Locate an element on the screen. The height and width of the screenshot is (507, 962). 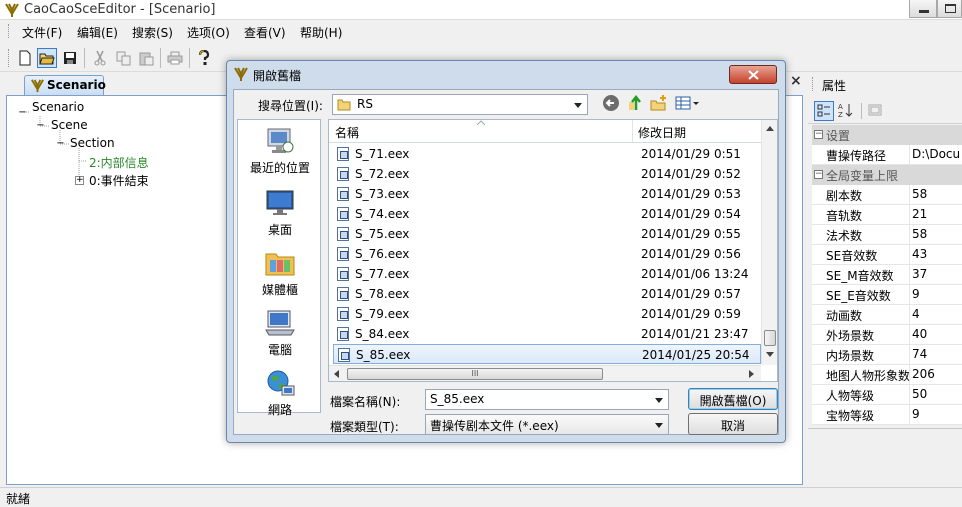
property-row: 内场景数 74 is located at coordinates (887, 355).